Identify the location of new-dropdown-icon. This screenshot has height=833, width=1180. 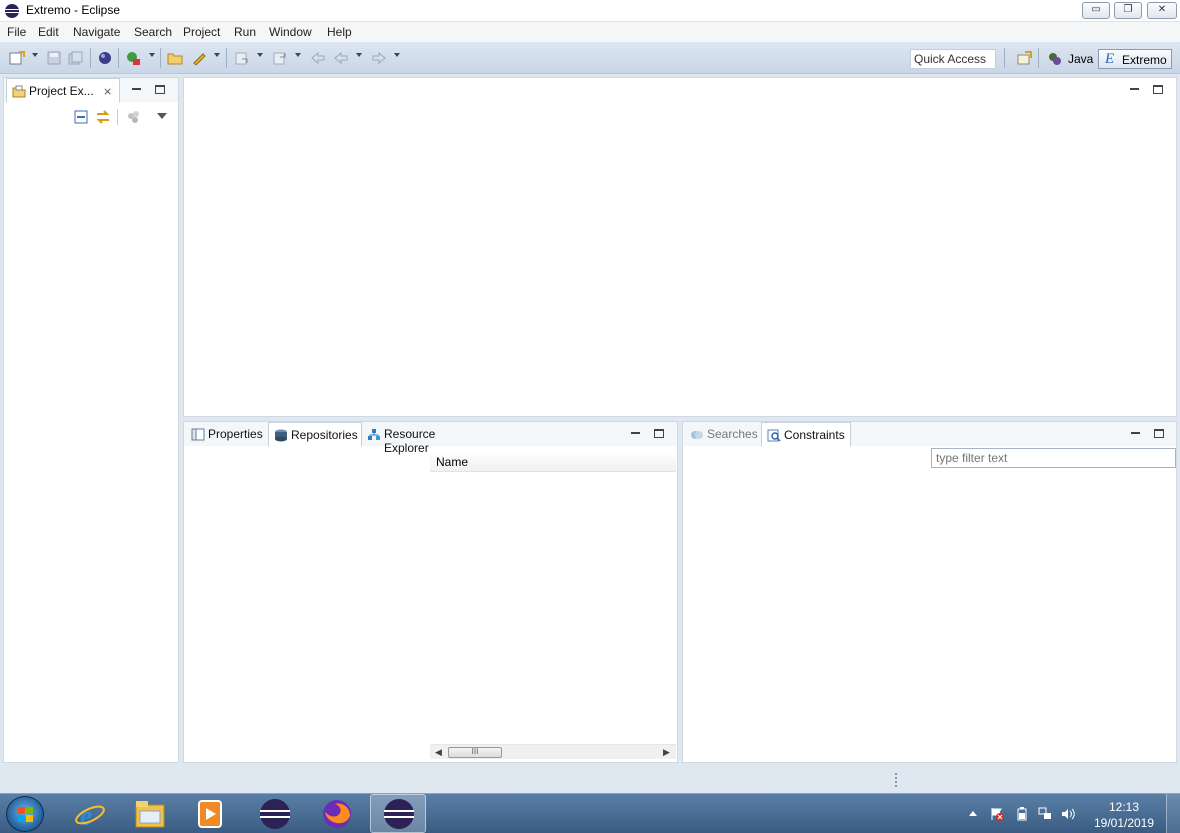
(35, 55).